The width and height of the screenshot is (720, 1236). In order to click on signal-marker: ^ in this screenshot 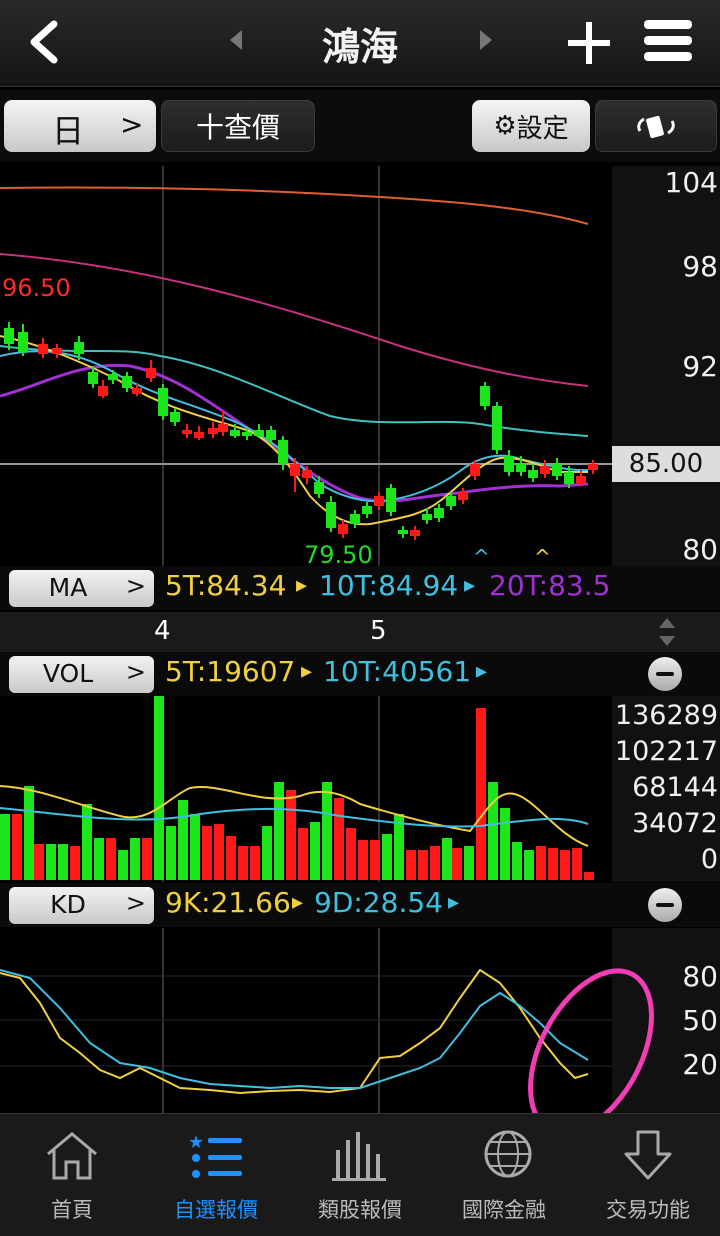, I will do `click(481, 555)`.